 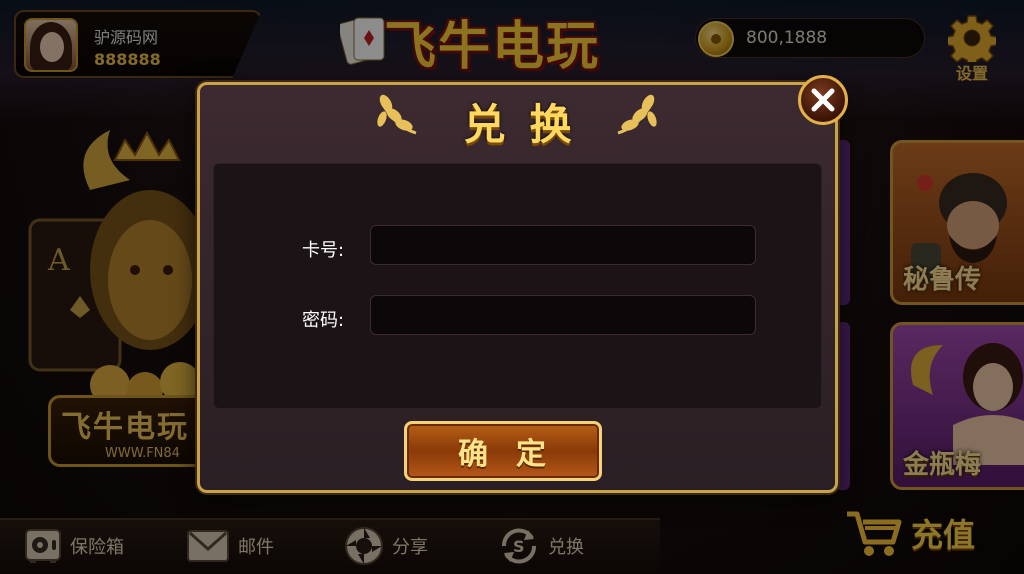 I want to click on password-field, so click(x=563, y=315).